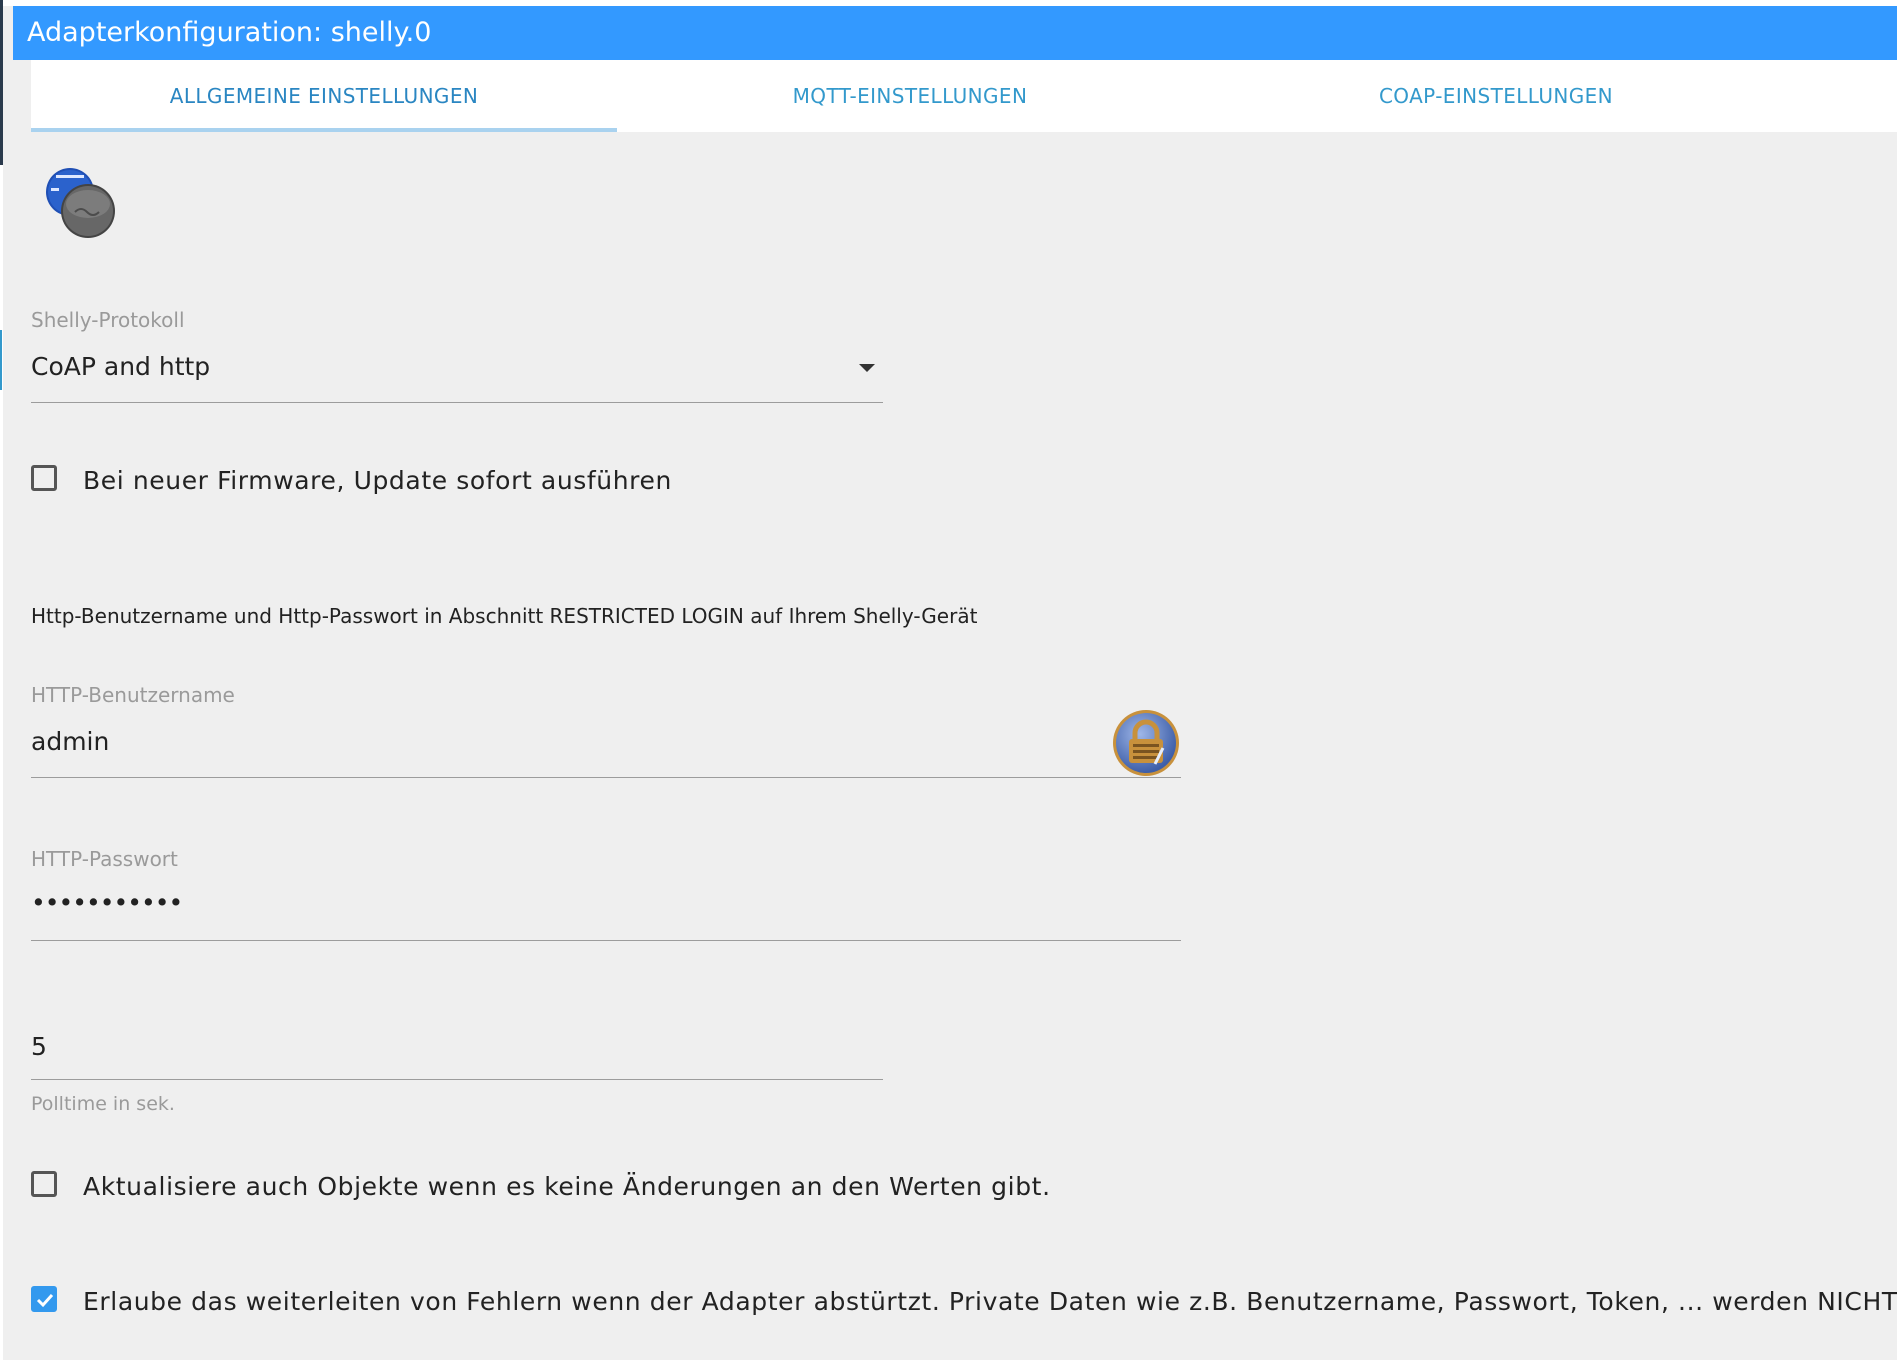  What do you see at coordinates (1, 360) in the screenshot?
I see `left-edge-accent` at bounding box center [1, 360].